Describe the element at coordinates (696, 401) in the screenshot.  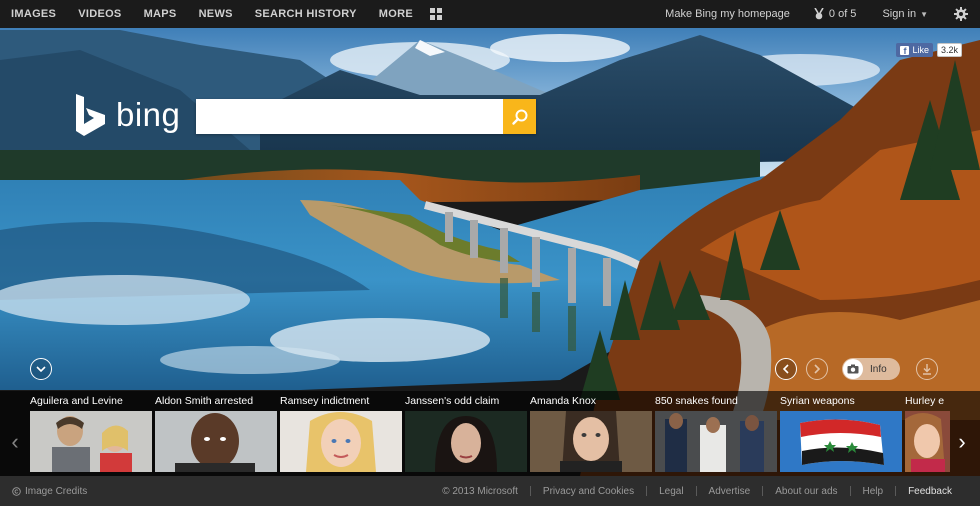
I see `news-title: 850 snakes found` at that location.